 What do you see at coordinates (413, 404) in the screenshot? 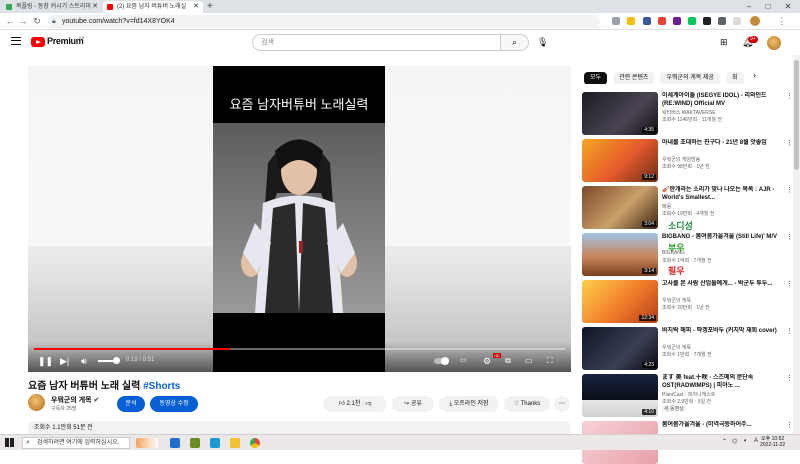
I see `share-button: ↪ 공유` at bounding box center [413, 404].